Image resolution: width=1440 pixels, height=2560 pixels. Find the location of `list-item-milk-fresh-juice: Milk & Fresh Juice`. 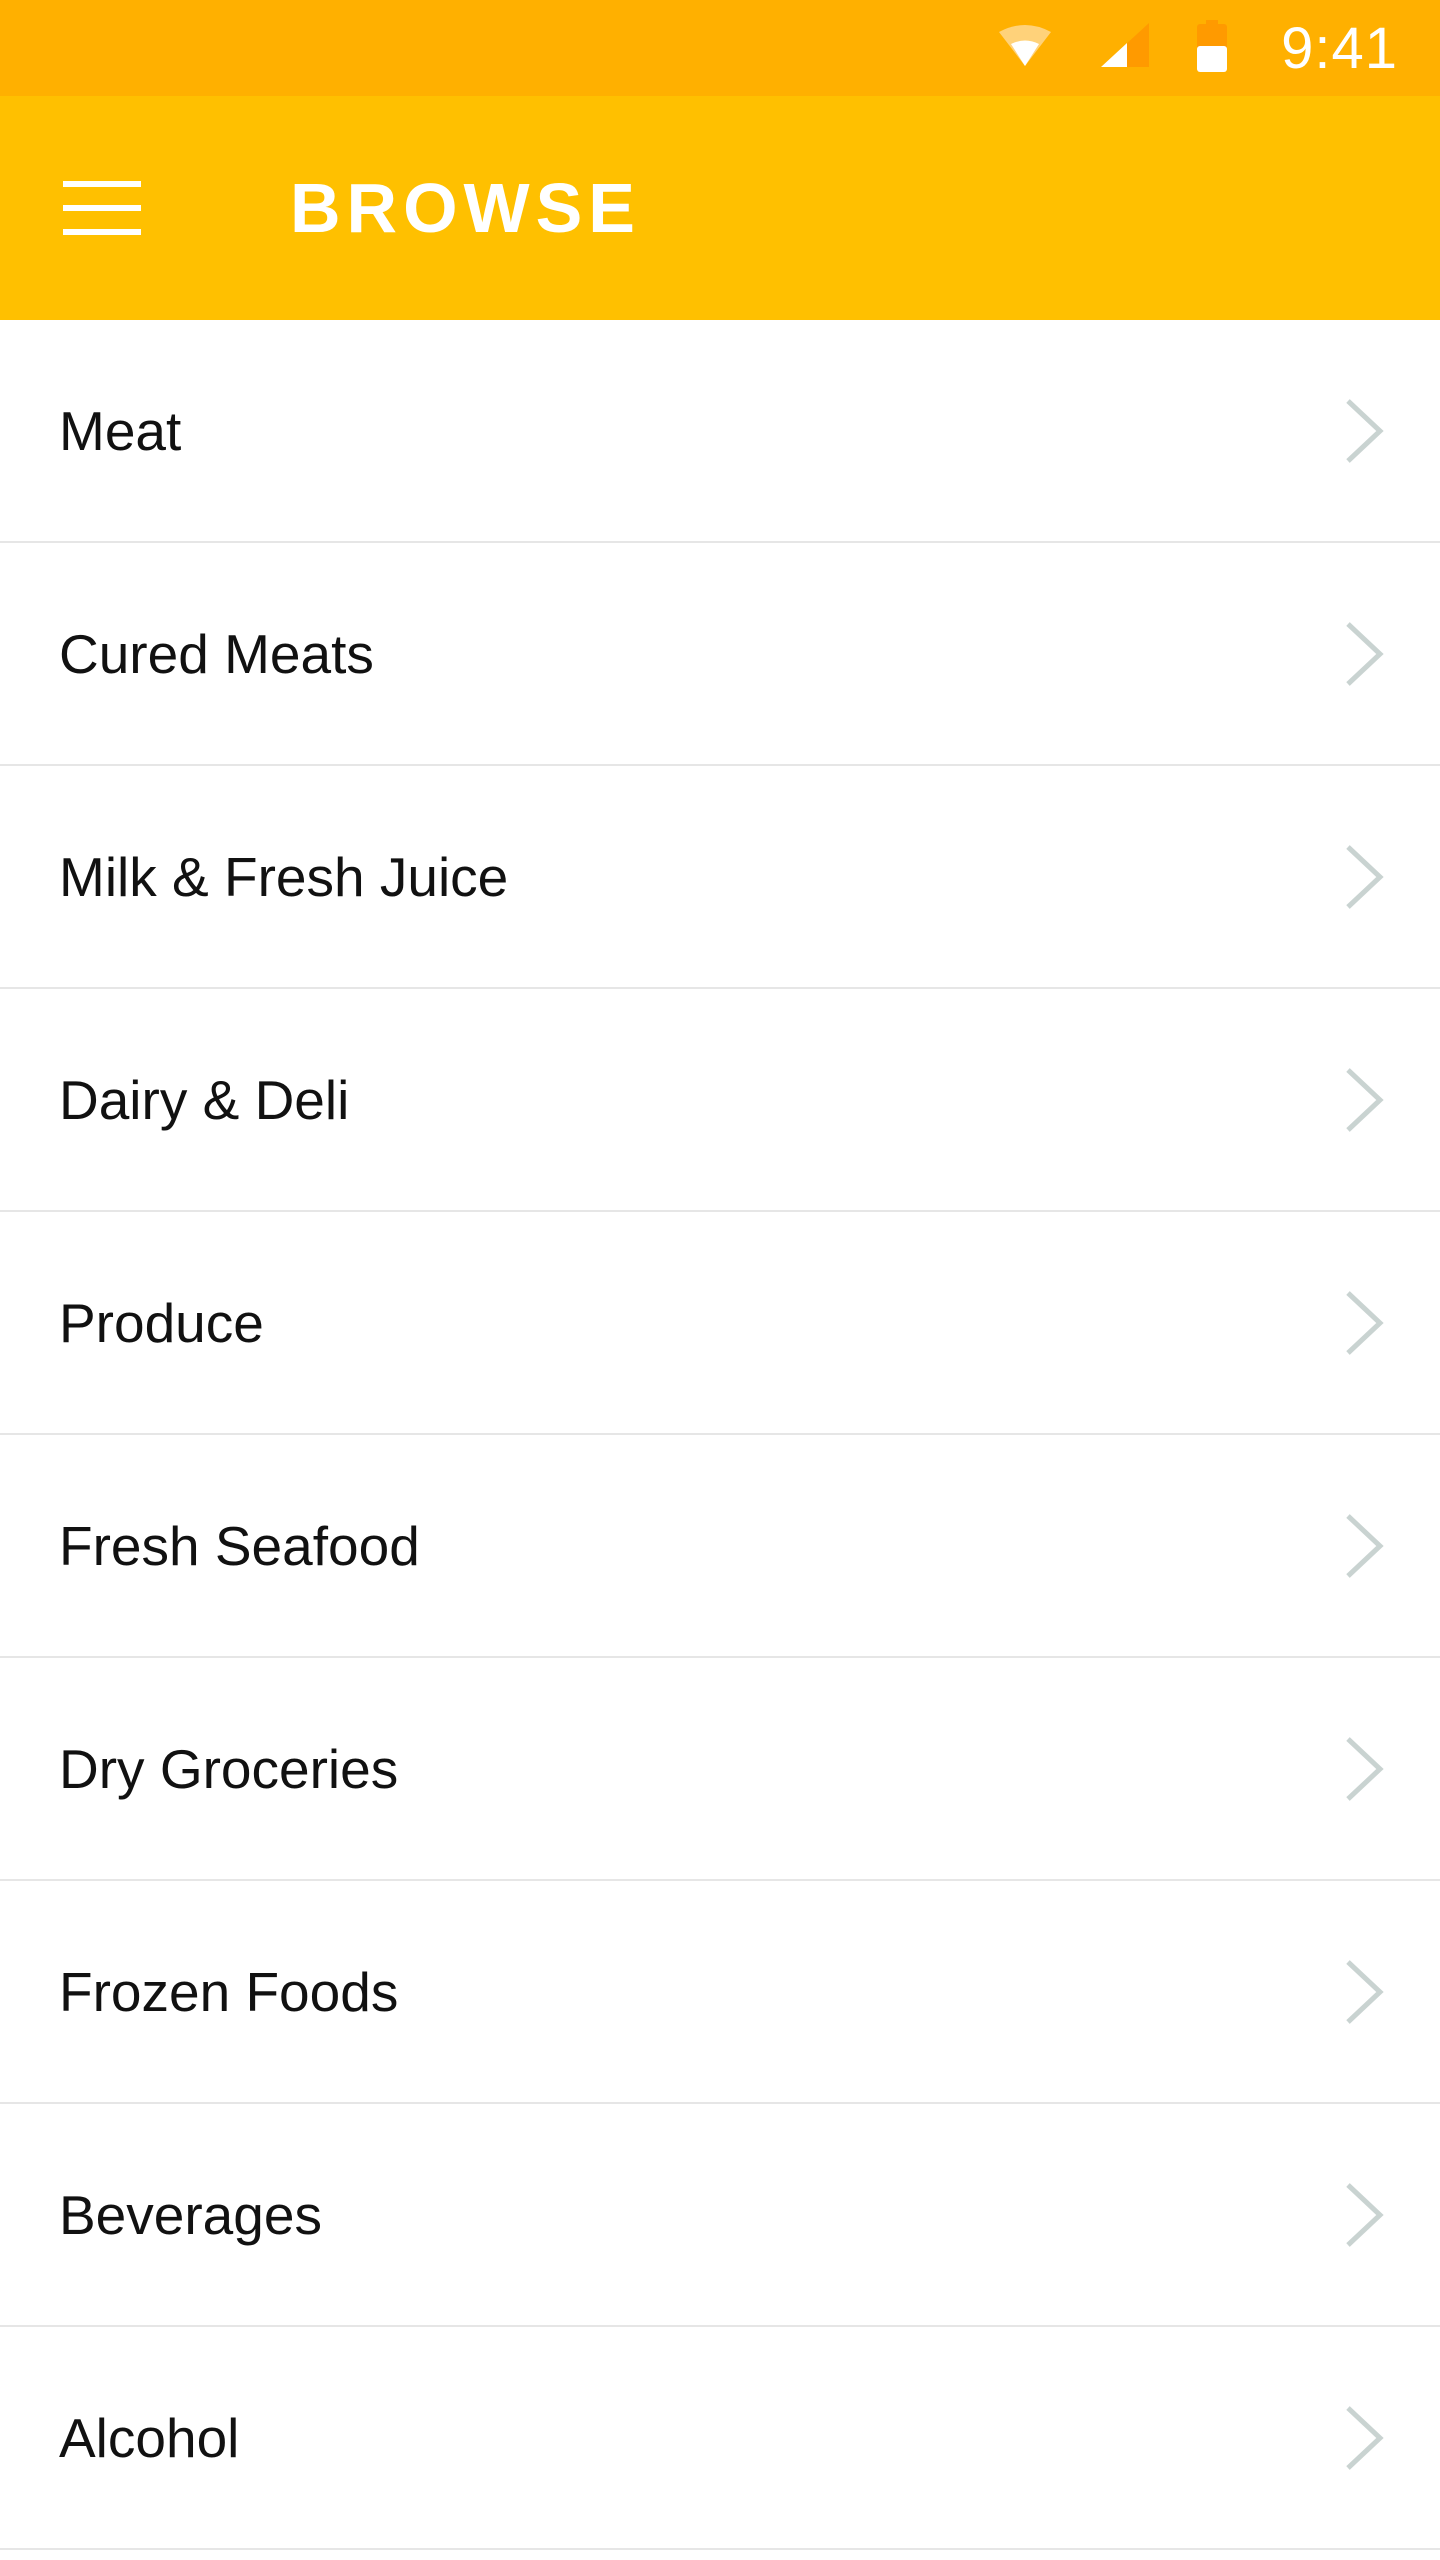

list-item-milk-fresh-juice: Milk & Fresh Juice is located at coordinates (720, 877).